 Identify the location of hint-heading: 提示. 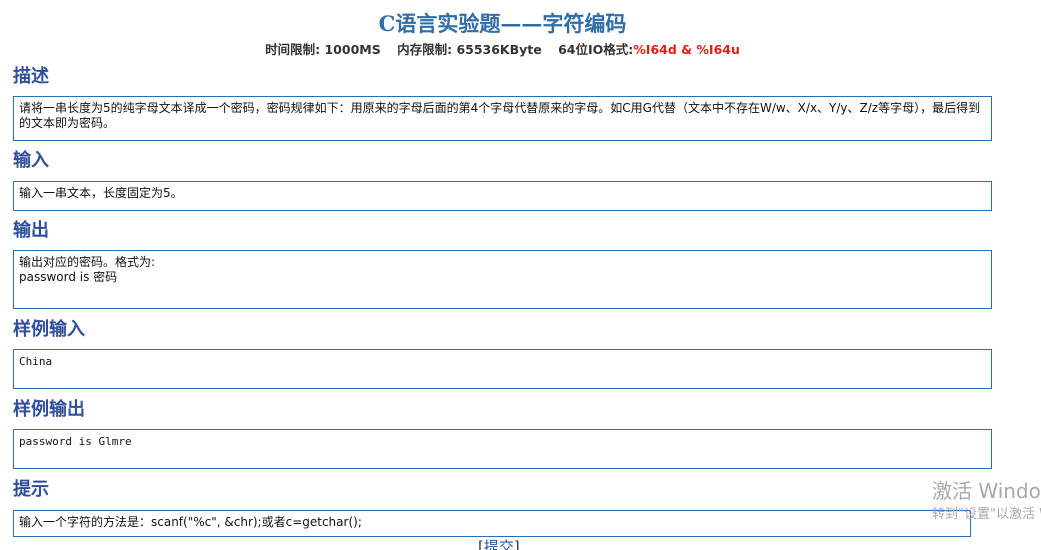
(31, 489).